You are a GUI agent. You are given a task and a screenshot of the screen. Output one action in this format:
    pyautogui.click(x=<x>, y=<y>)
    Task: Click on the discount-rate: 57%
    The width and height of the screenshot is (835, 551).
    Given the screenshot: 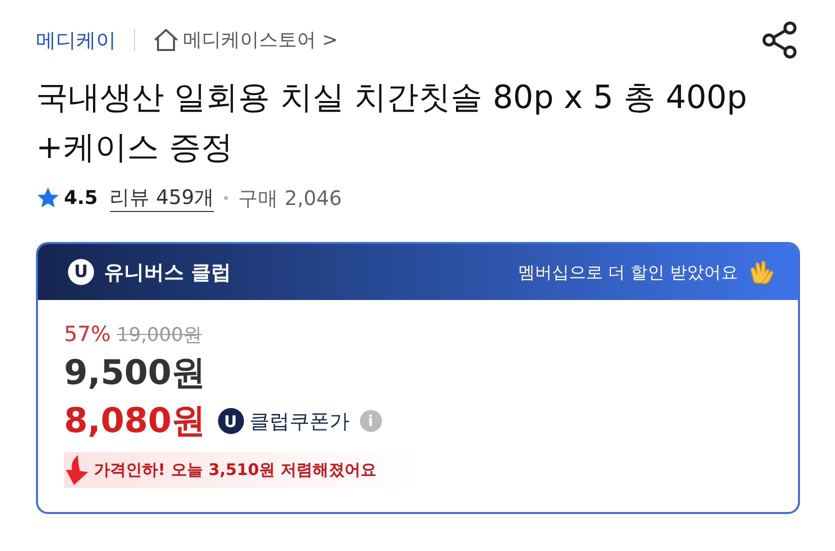 What is the action you would take?
    pyautogui.click(x=87, y=334)
    